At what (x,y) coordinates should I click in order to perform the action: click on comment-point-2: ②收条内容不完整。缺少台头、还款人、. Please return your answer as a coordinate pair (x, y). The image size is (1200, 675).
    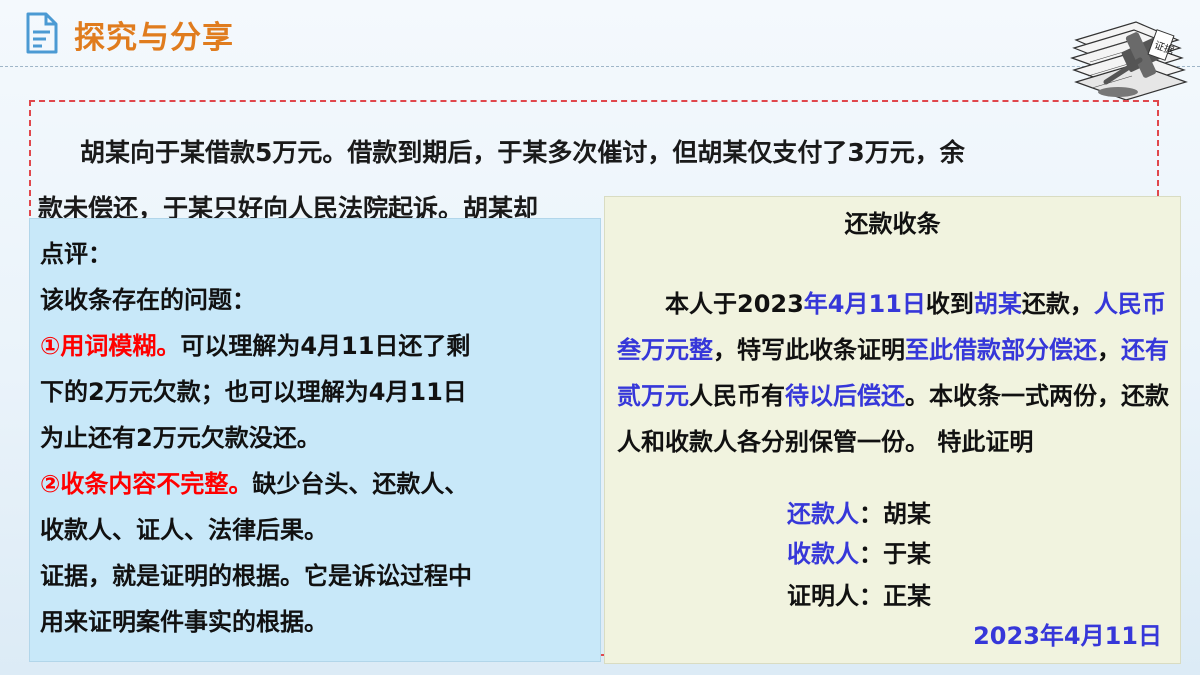
    Looking at the image, I should click on (315, 484).